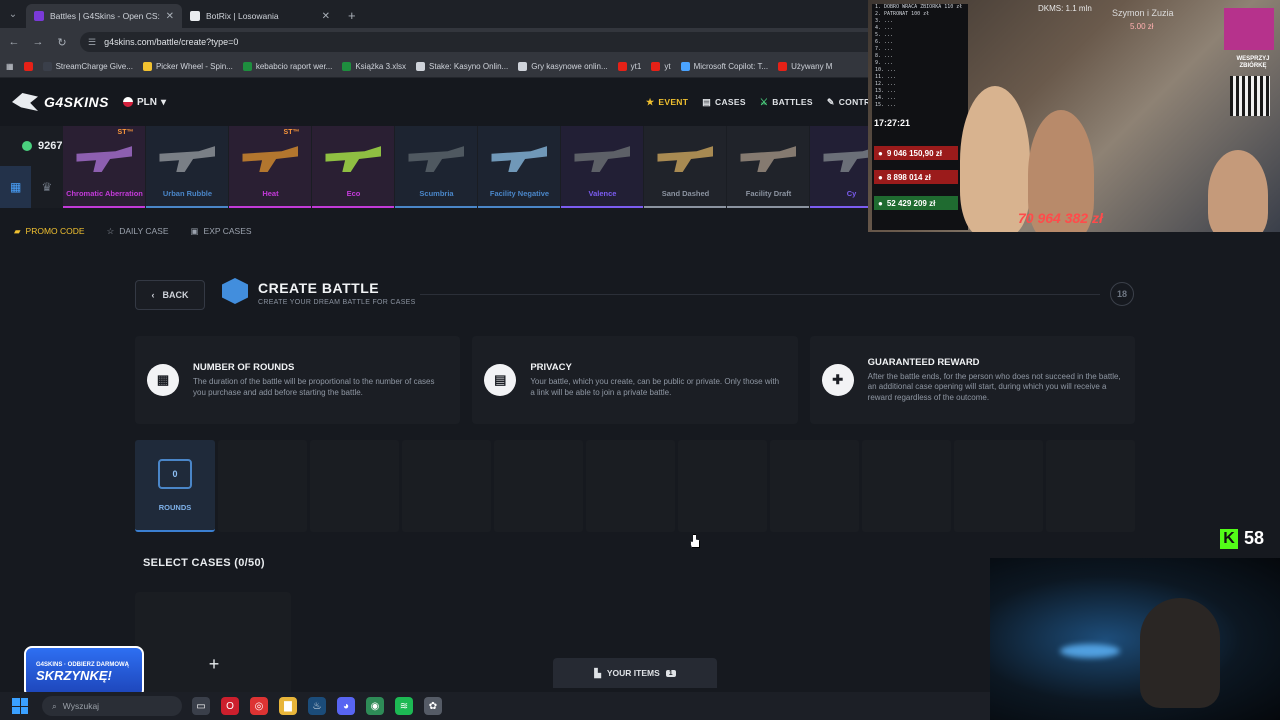  Describe the element at coordinates (244, 367) in the screenshot. I see `info-title: NUMBER OF ROUNDS` at that location.